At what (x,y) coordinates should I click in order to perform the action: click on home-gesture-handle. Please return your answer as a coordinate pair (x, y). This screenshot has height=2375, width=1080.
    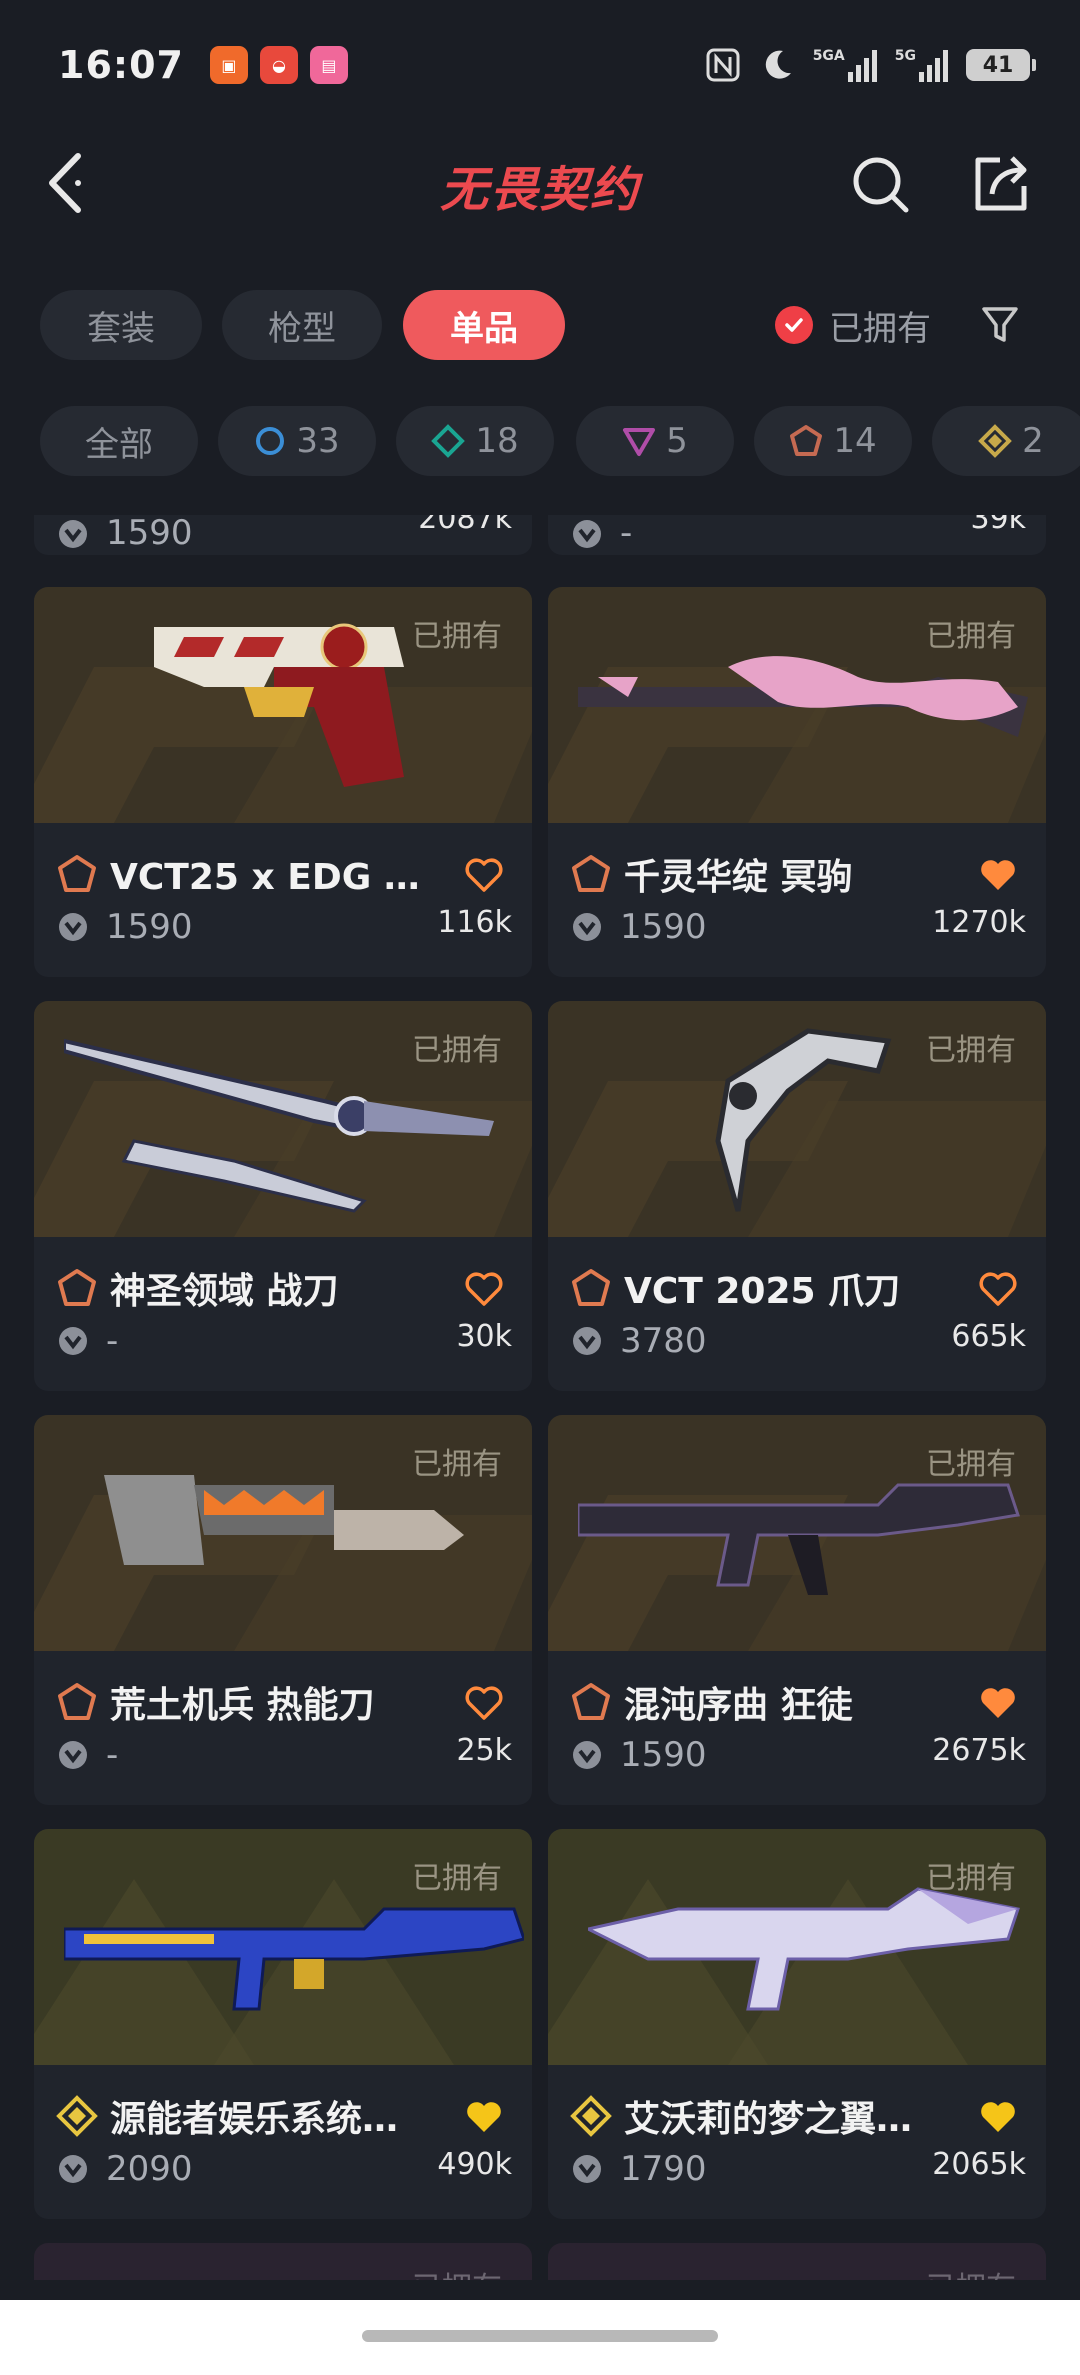
    Looking at the image, I should click on (540, 2336).